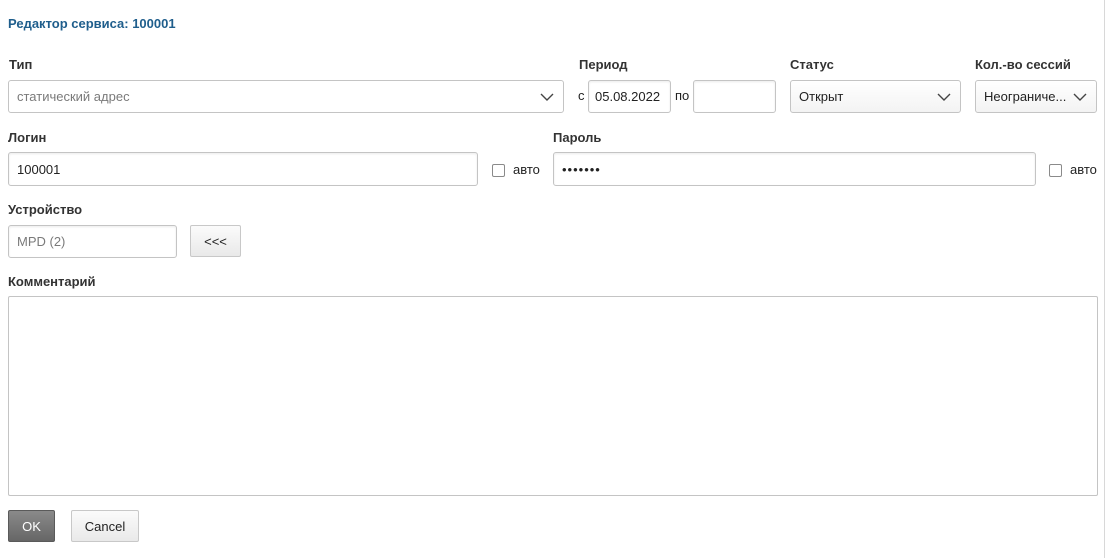 This screenshot has height=558, width=1105. What do you see at coordinates (52, 281) in the screenshot?
I see `comment-label: Комментарий` at bounding box center [52, 281].